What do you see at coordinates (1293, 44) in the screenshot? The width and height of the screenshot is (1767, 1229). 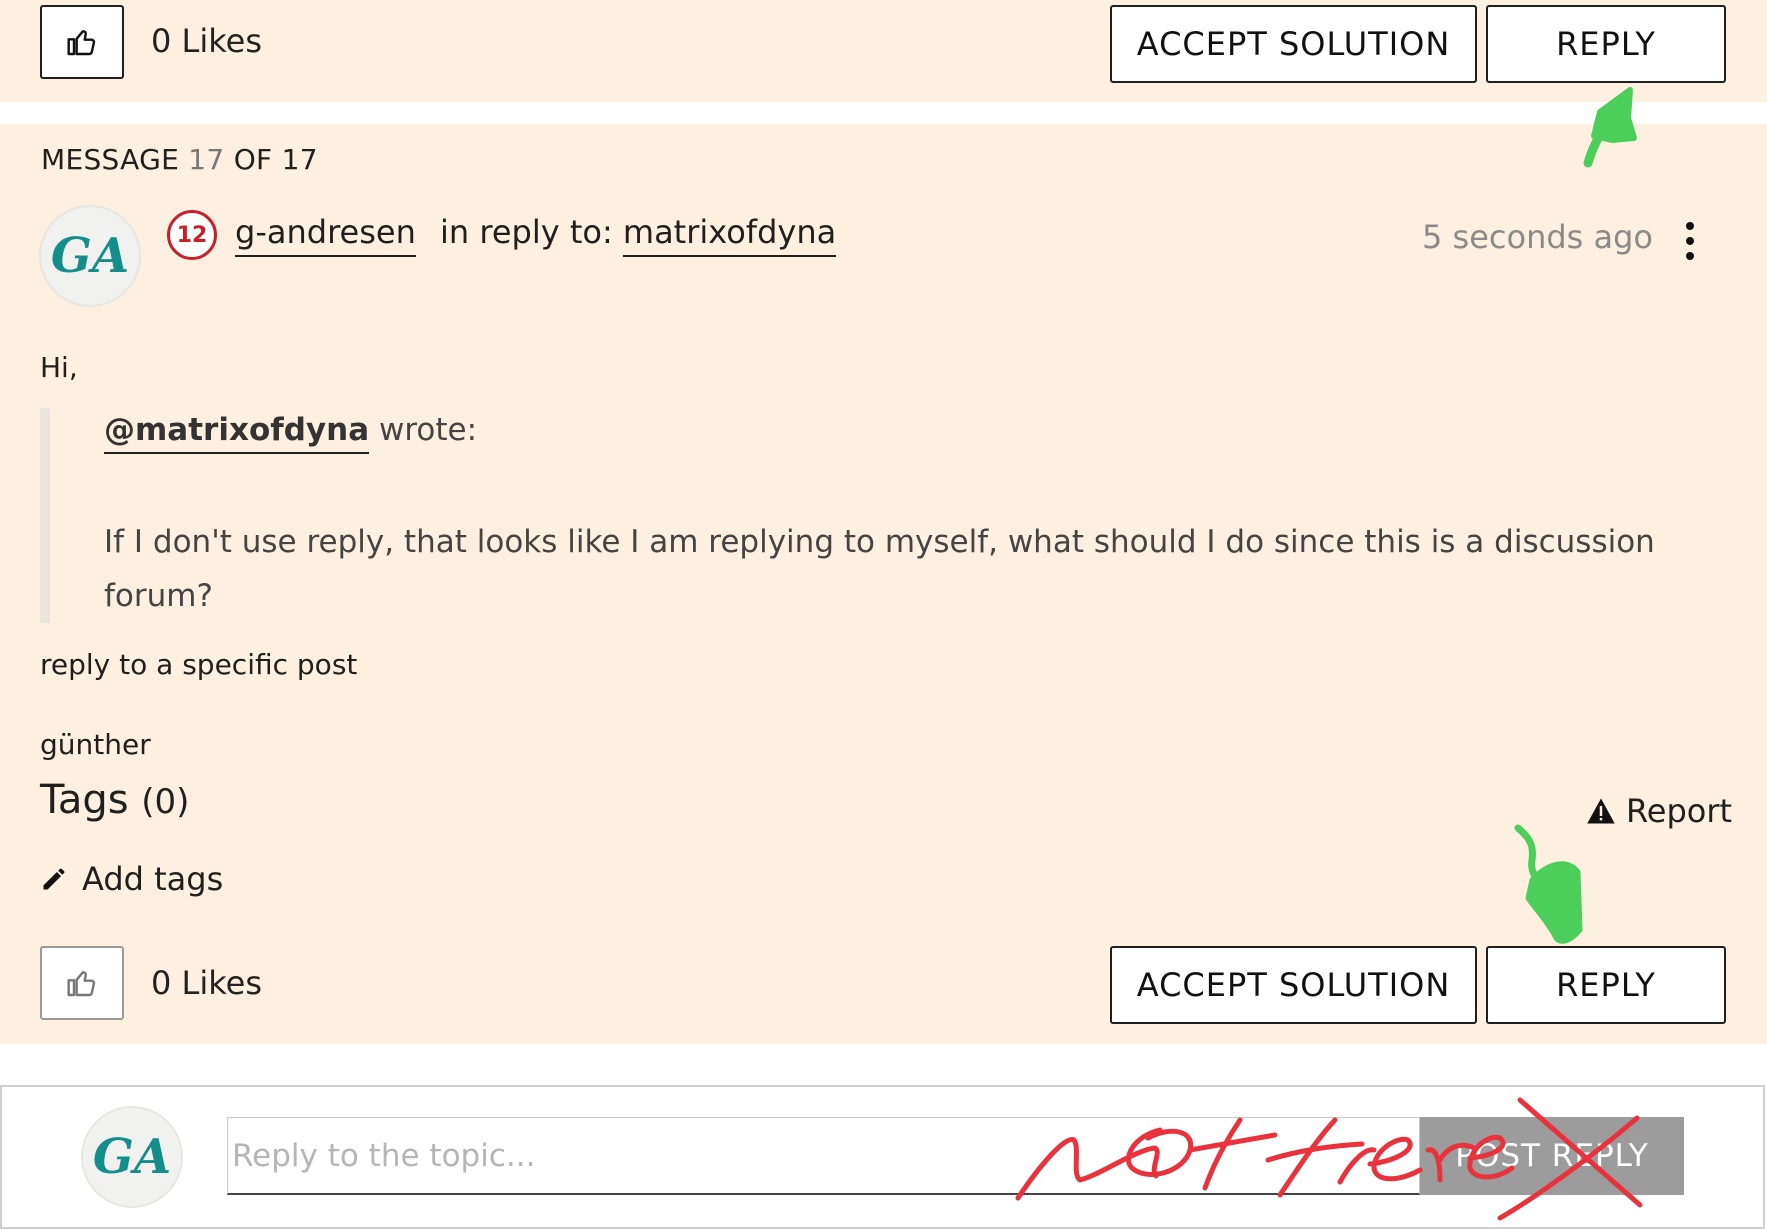 I see `accept-solution-button-top: ACCEPT SOLUTION` at bounding box center [1293, 44].